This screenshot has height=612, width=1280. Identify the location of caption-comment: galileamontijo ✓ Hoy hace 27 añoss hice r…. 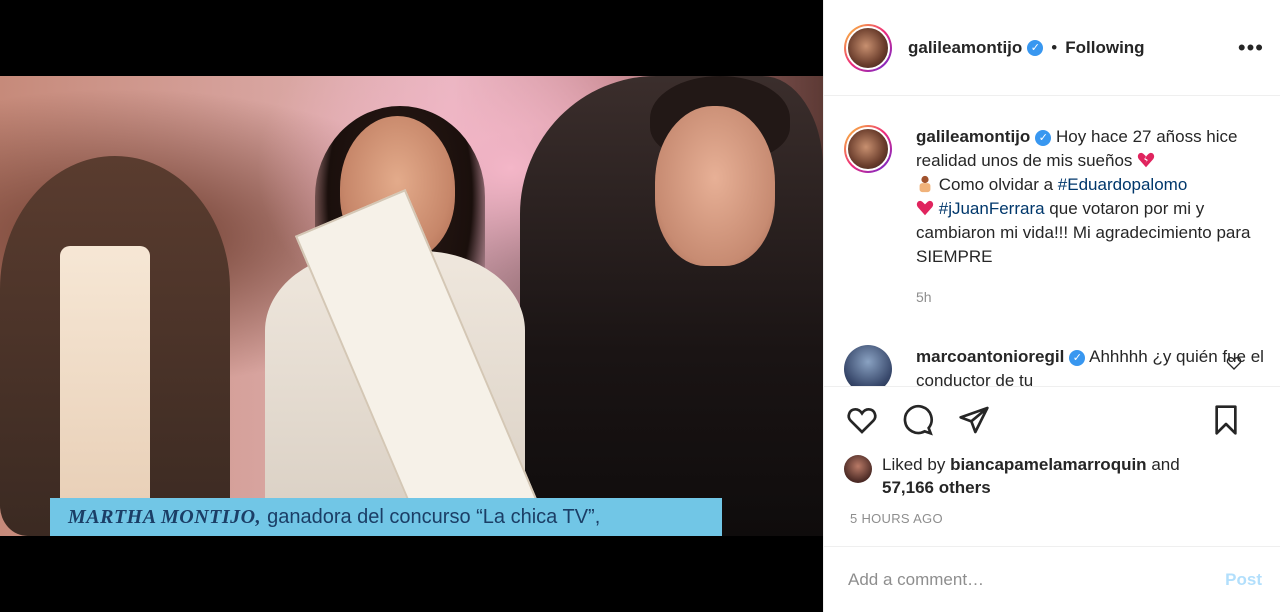
(1054, 217).